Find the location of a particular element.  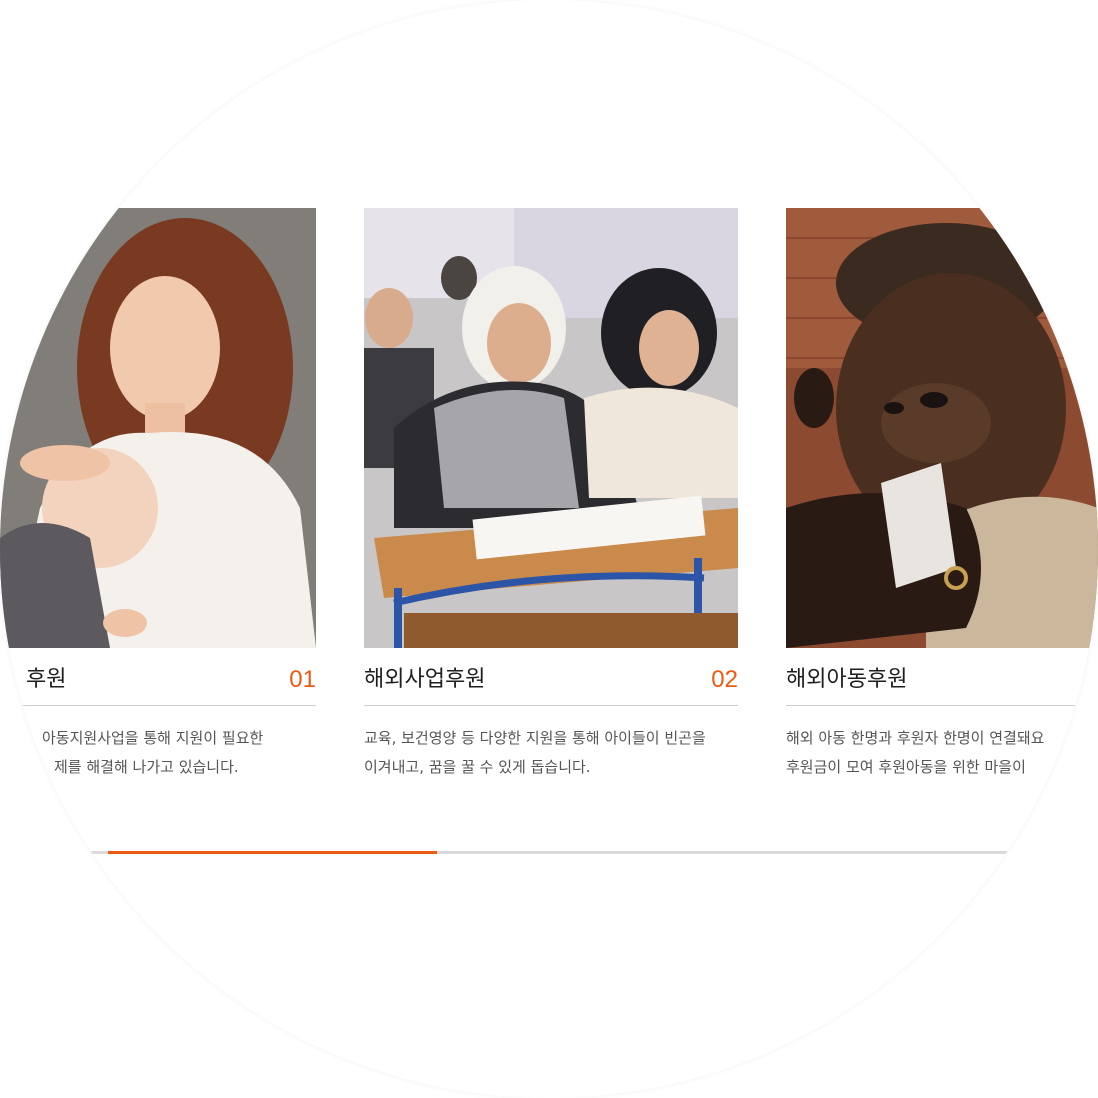

card-2-number: 02 is located at coordinates (724, 679).